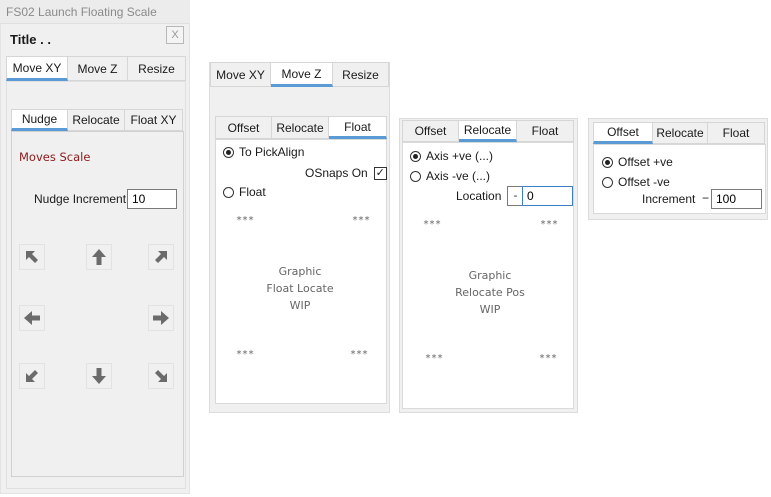 The width and height of the screenshot is (771, 497). I want to click on offset-positive-label: Offset +ve, so click(645, 162).